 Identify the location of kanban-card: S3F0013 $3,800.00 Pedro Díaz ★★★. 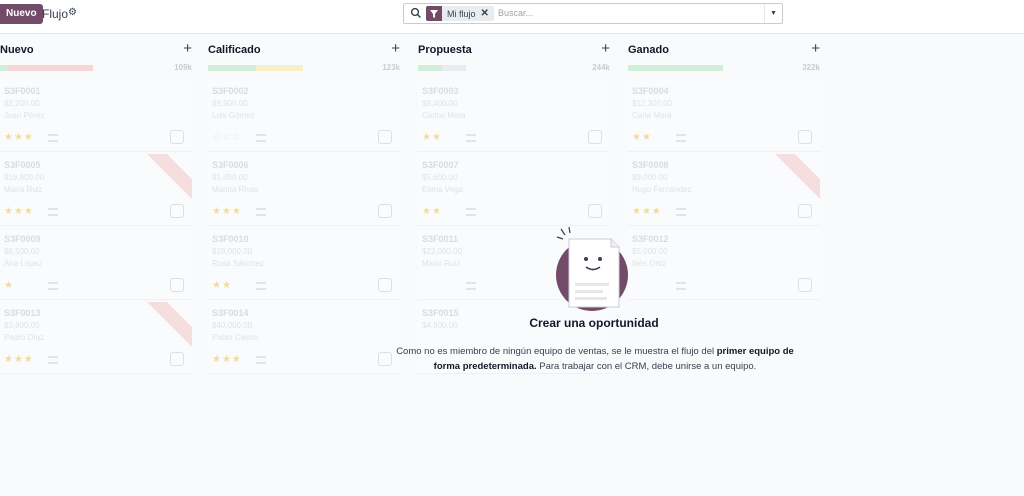
(96, 338).